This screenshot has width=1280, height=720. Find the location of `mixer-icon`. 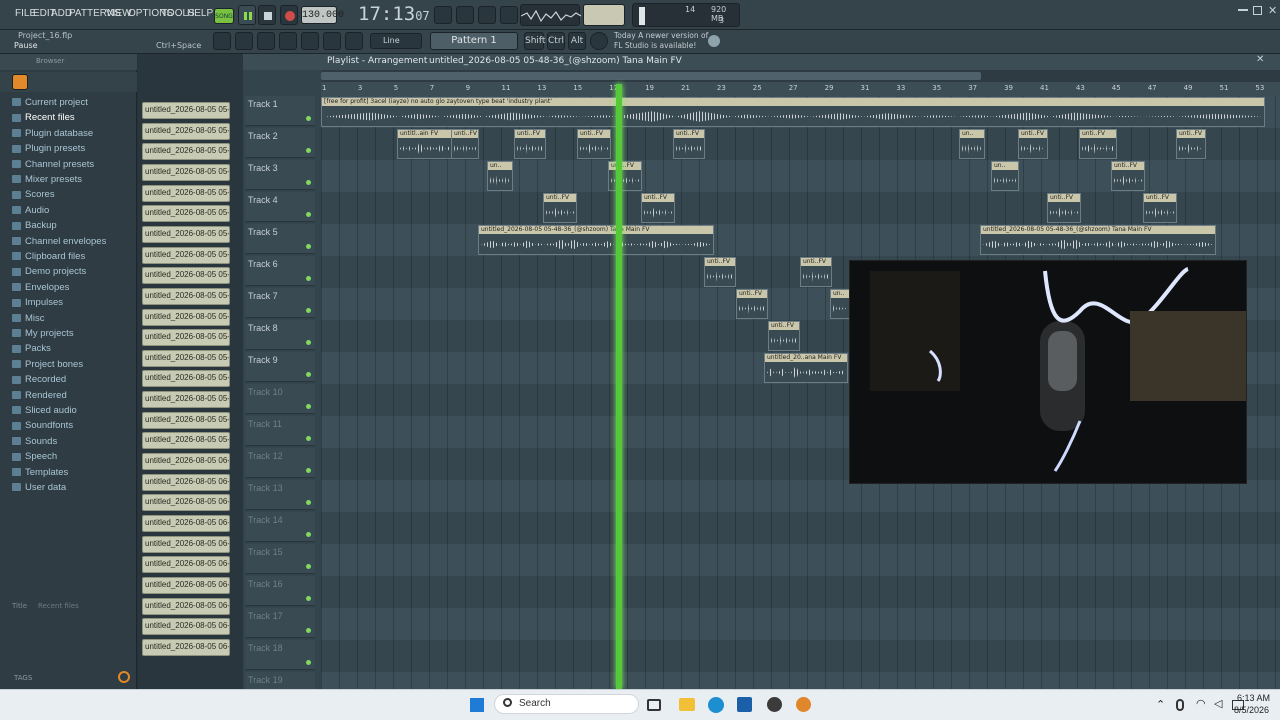

mixer-icon is located at coordinates (288, 41).